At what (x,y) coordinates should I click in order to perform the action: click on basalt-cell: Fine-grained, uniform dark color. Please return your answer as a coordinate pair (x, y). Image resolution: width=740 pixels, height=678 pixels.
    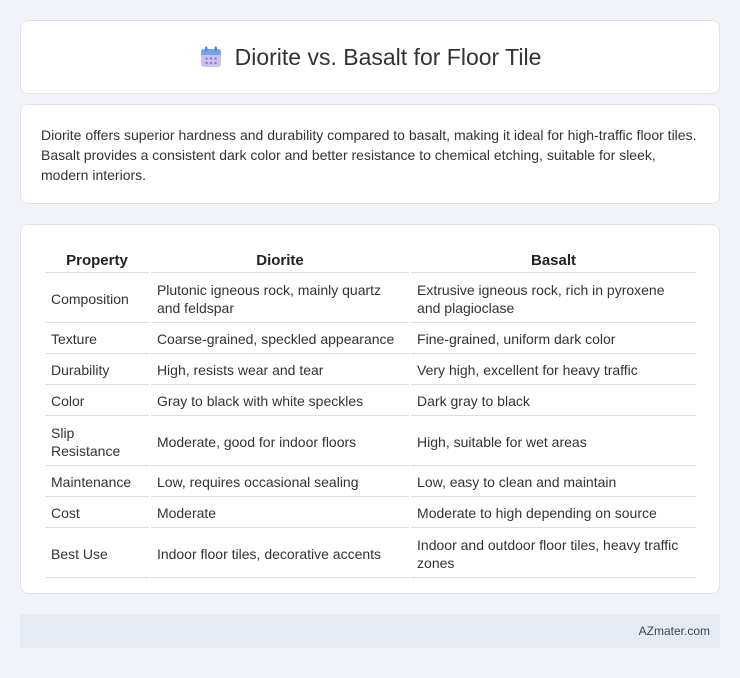
    Looking at the image, I should click on (553, 339).